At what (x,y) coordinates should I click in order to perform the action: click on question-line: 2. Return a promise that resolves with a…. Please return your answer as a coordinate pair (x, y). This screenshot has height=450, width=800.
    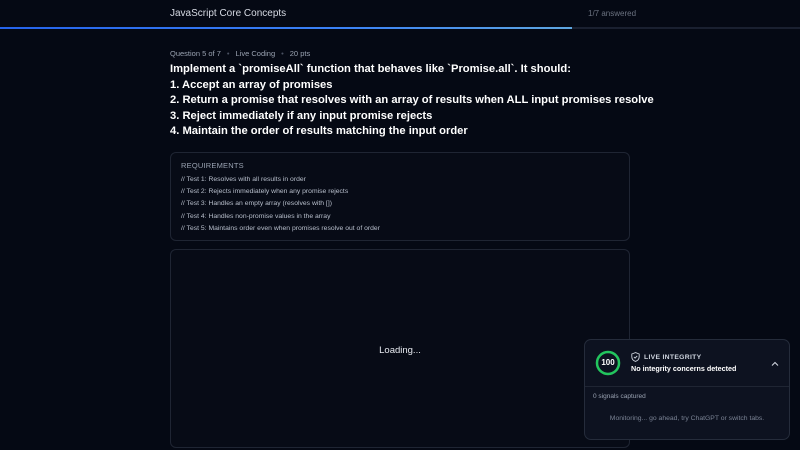
    Looking at the image, I should click on (412, 100).